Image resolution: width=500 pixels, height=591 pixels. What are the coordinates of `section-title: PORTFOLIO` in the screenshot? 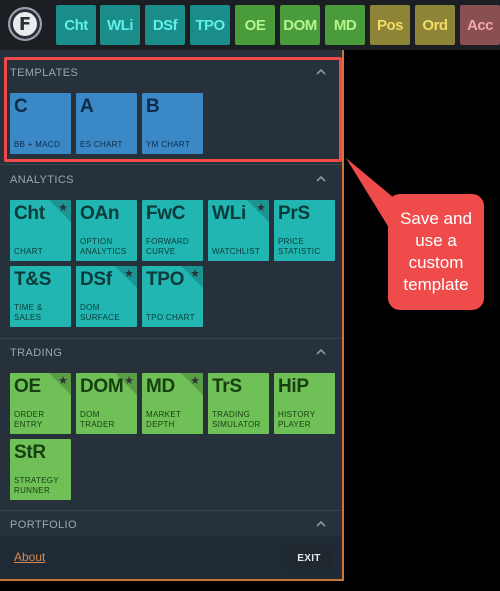 It's located at (43, 525).